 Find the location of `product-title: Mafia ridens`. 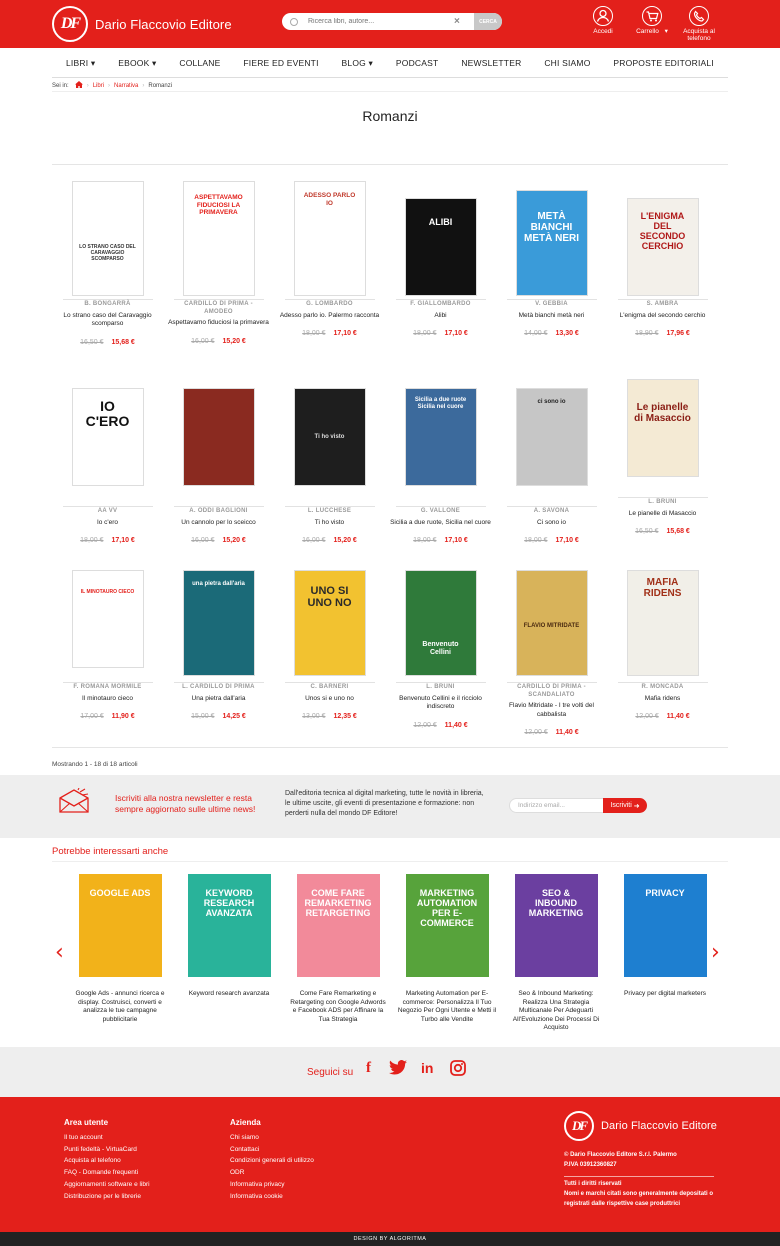

product-title: Mafia ridens is located at coordinates (662, 699).